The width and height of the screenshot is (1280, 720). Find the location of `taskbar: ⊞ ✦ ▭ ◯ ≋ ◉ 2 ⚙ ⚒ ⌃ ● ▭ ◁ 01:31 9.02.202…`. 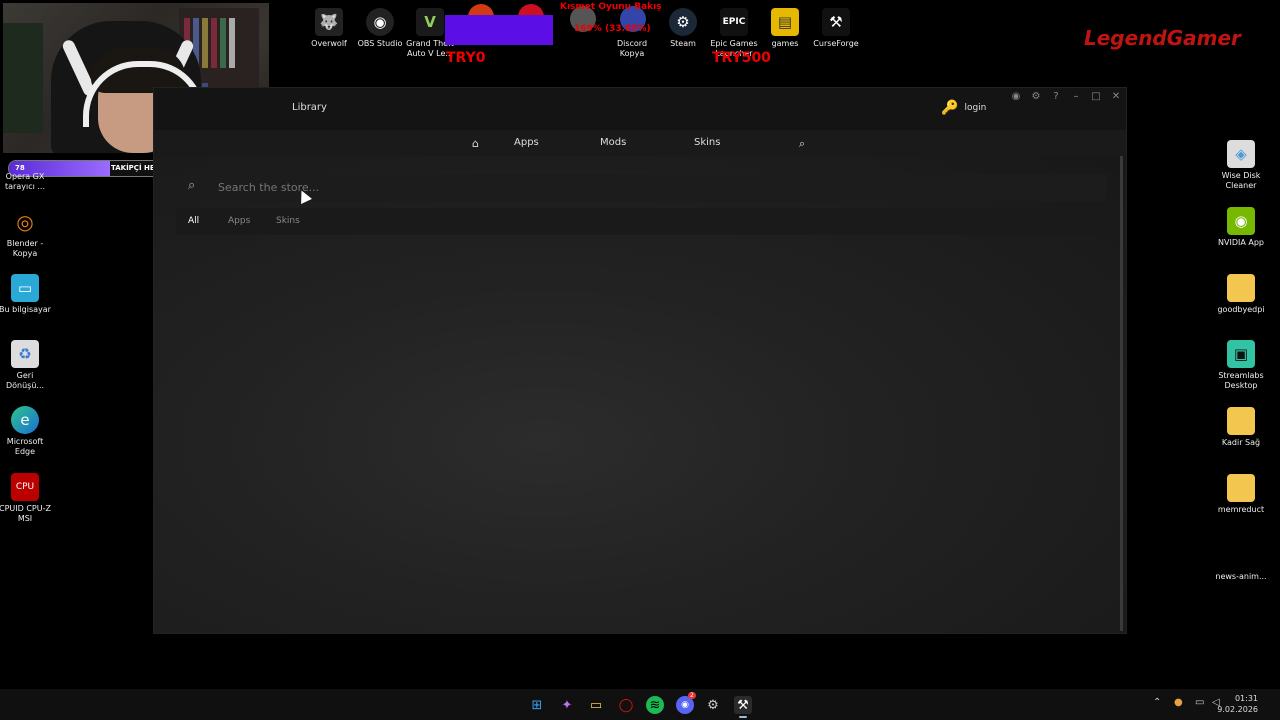

taskbar: ⊞ ✦ ▭ ◯ ≋ ◉ 2 ⚙ ⚒ ⌃ ● ▭ ◁ 01:31 9.02.202… is located at coordinates (640, 704).